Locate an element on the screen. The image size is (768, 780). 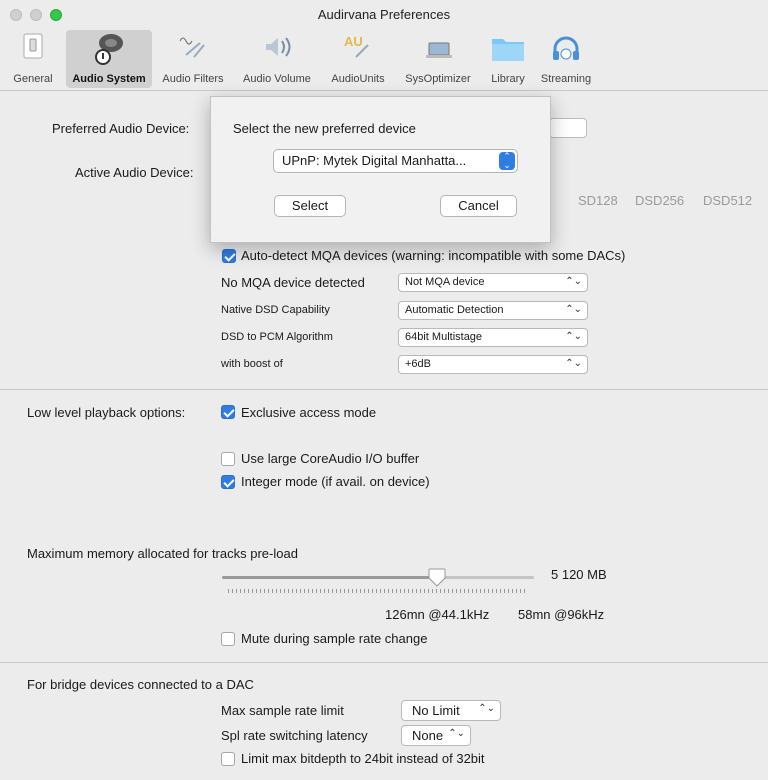
auto-detect-mqa-checkbox is located at coordinates (229, 256).